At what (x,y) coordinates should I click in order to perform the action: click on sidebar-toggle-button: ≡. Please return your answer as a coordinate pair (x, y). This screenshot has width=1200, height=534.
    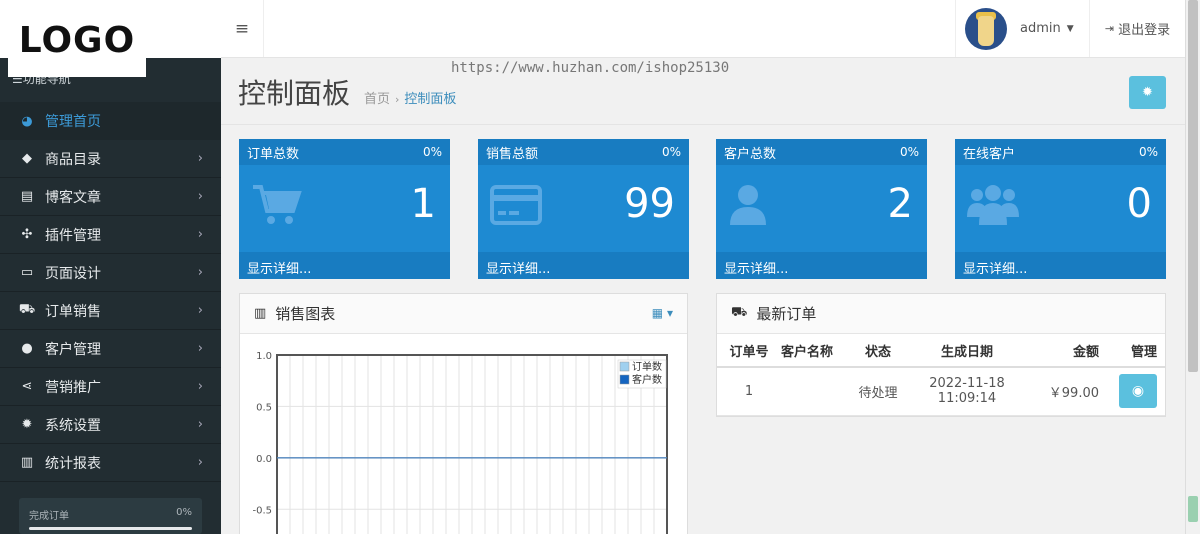
    Looking at the image, I should click on (242, 28).